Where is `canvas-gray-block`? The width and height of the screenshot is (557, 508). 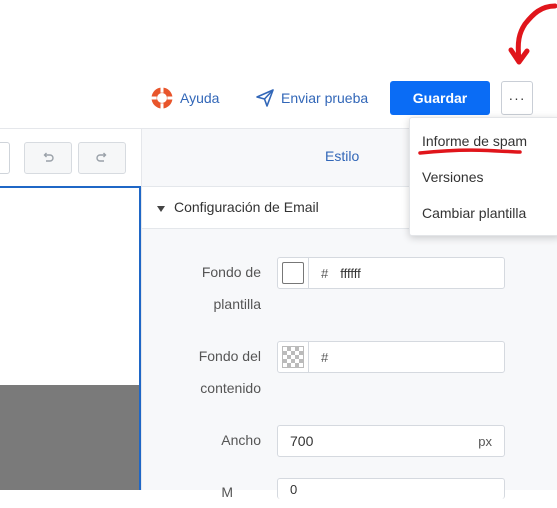 canvas-gray-block is located at coordinates (69, 437).